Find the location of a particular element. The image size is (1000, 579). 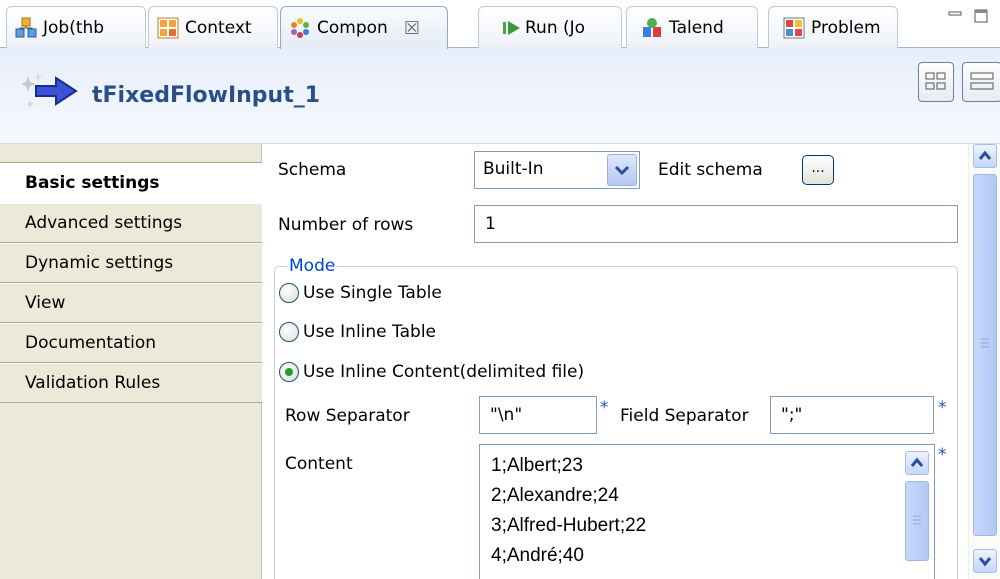

nav-documentation: Documentation is located at coordinates (131, 343).